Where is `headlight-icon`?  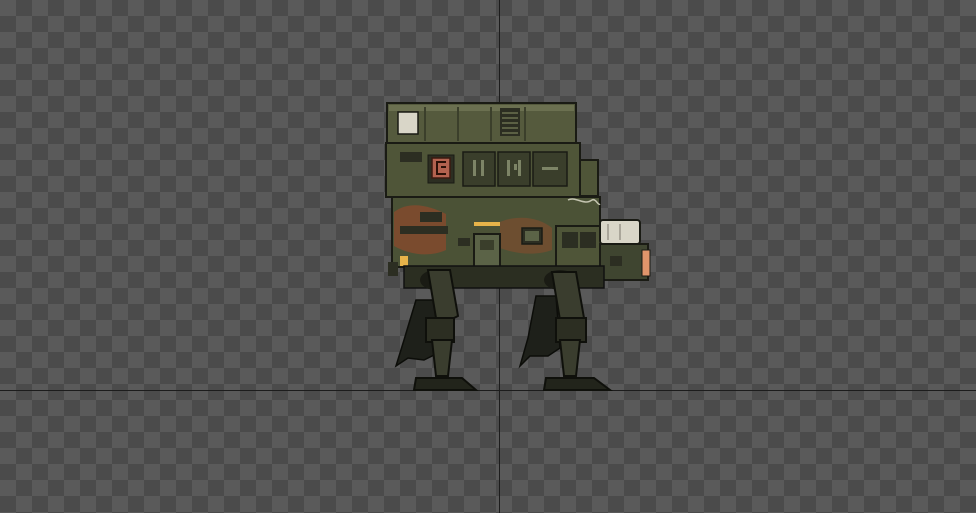
headlight-icon is located at coordinates (646, 263).